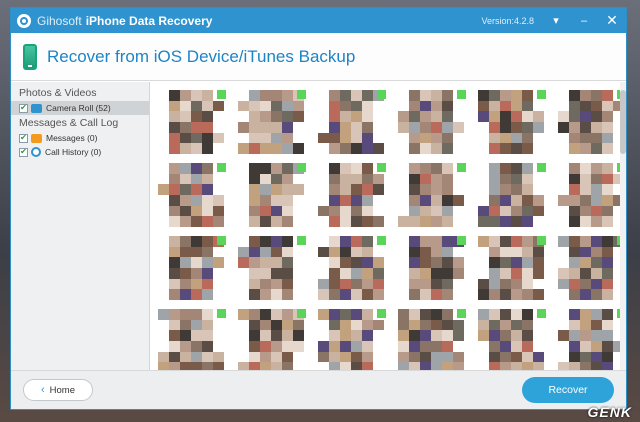 The width and height of the screenshot is (640, 422). What do you see at coordinates (58, 93) in the screenshot?
I see `category-photos-videos: Photos & Videos` at bounding box center [58, 93].